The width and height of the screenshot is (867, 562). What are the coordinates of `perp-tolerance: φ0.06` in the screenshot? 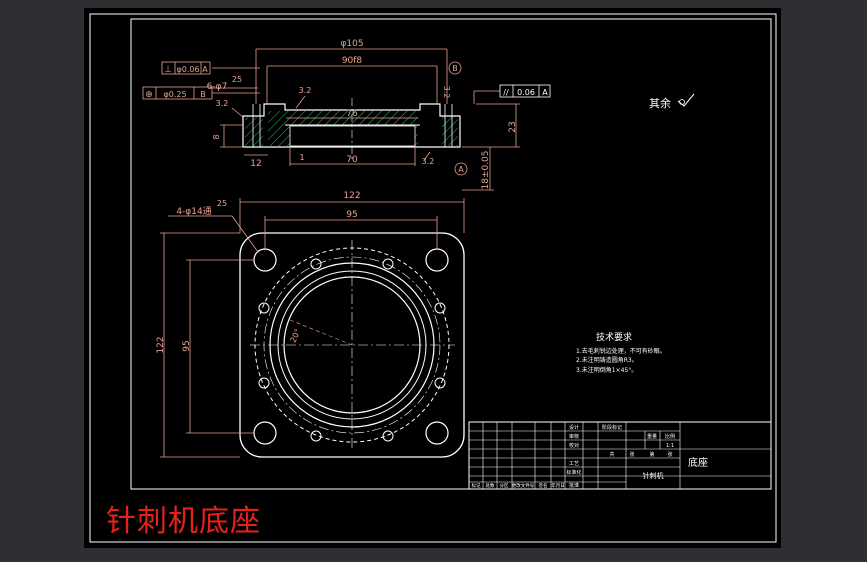 It's located at (187, 69).